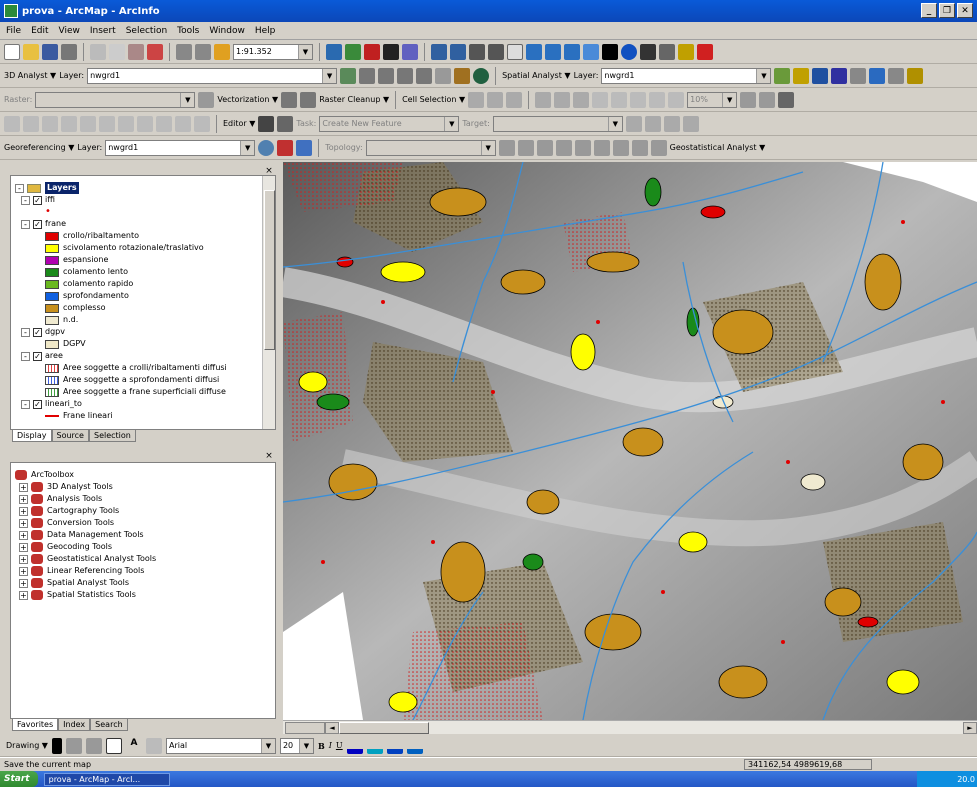 The image size is (977, 787). What do you see at coordinates (268, 302) in the screenshot?
I see `toc-scrollbar` at bounding box center [268, 302].